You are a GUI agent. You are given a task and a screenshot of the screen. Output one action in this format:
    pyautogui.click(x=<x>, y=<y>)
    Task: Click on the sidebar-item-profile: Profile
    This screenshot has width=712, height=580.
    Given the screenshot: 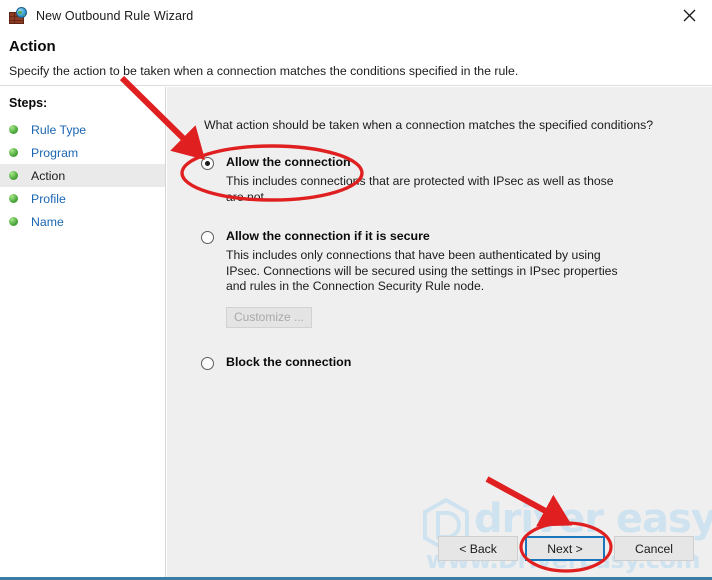 What is the action you would take?
    pyautogui.click(x=82, y=198)
    